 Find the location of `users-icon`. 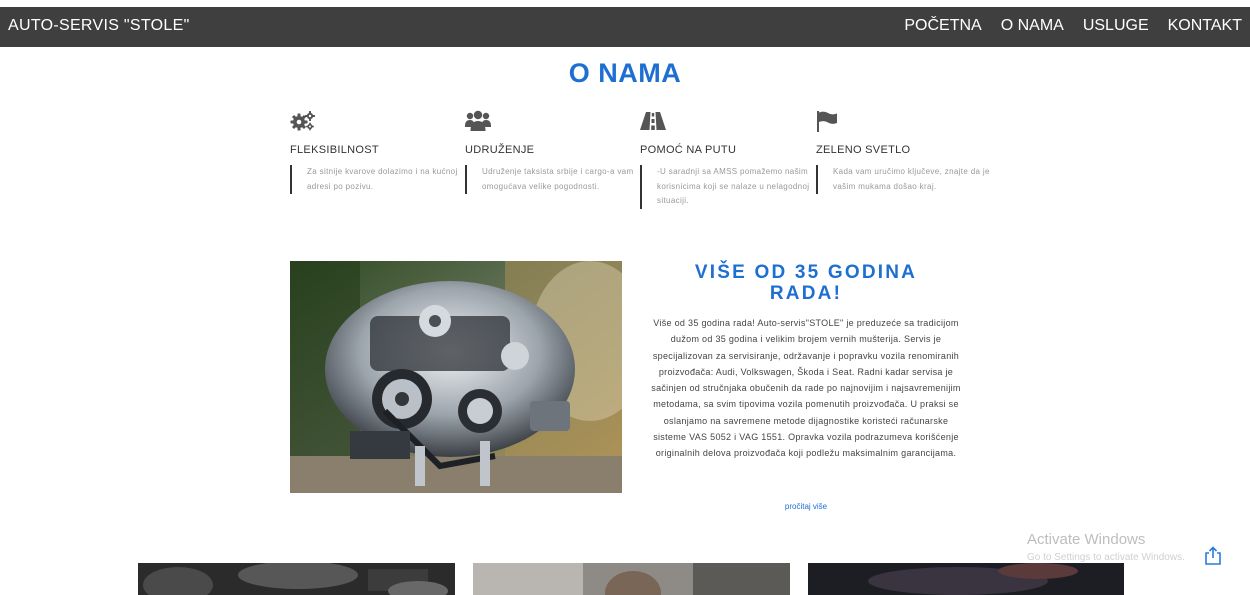

users-icon is located at coordinates (552, 121).